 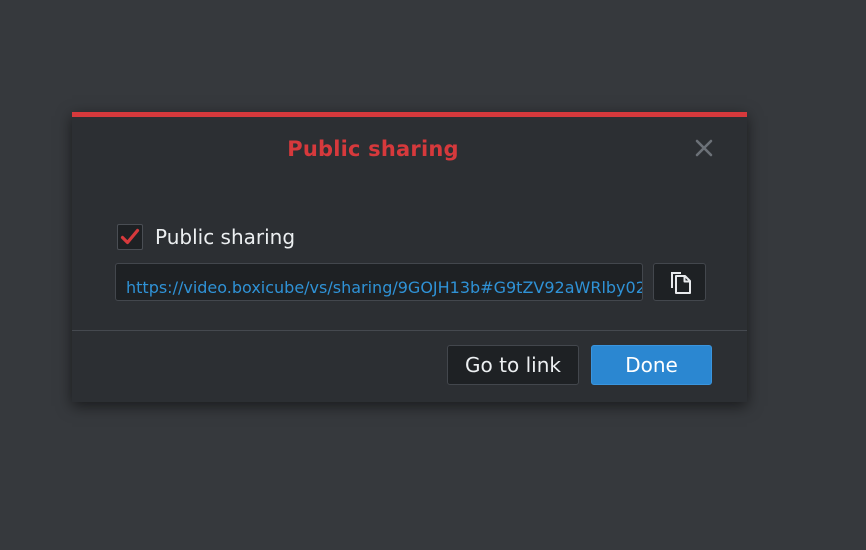 I want to click on footer-divider, so click(x=409, y=330).